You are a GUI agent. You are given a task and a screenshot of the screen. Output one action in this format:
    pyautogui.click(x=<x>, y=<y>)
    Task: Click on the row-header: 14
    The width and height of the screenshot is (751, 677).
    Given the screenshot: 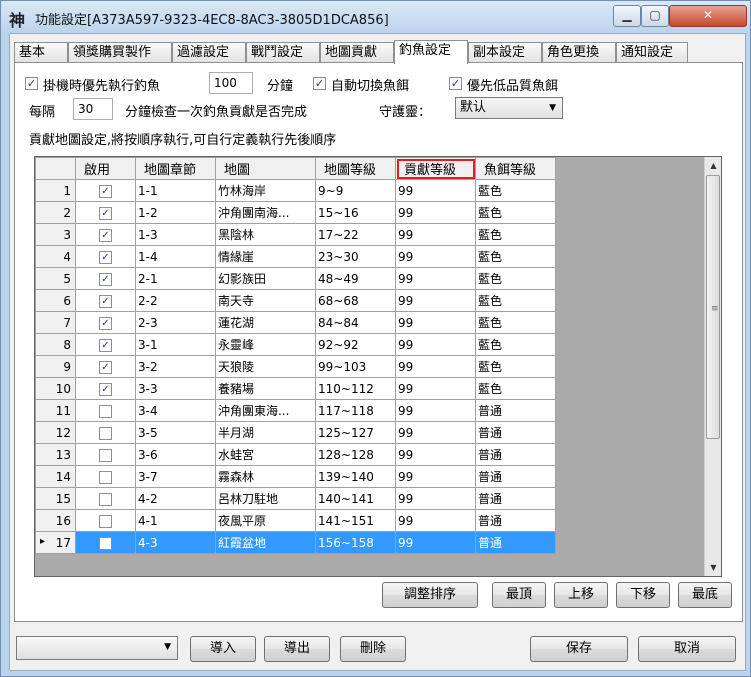 What is the action you would take?
    pyautogui.click(x=55, y=476)
    